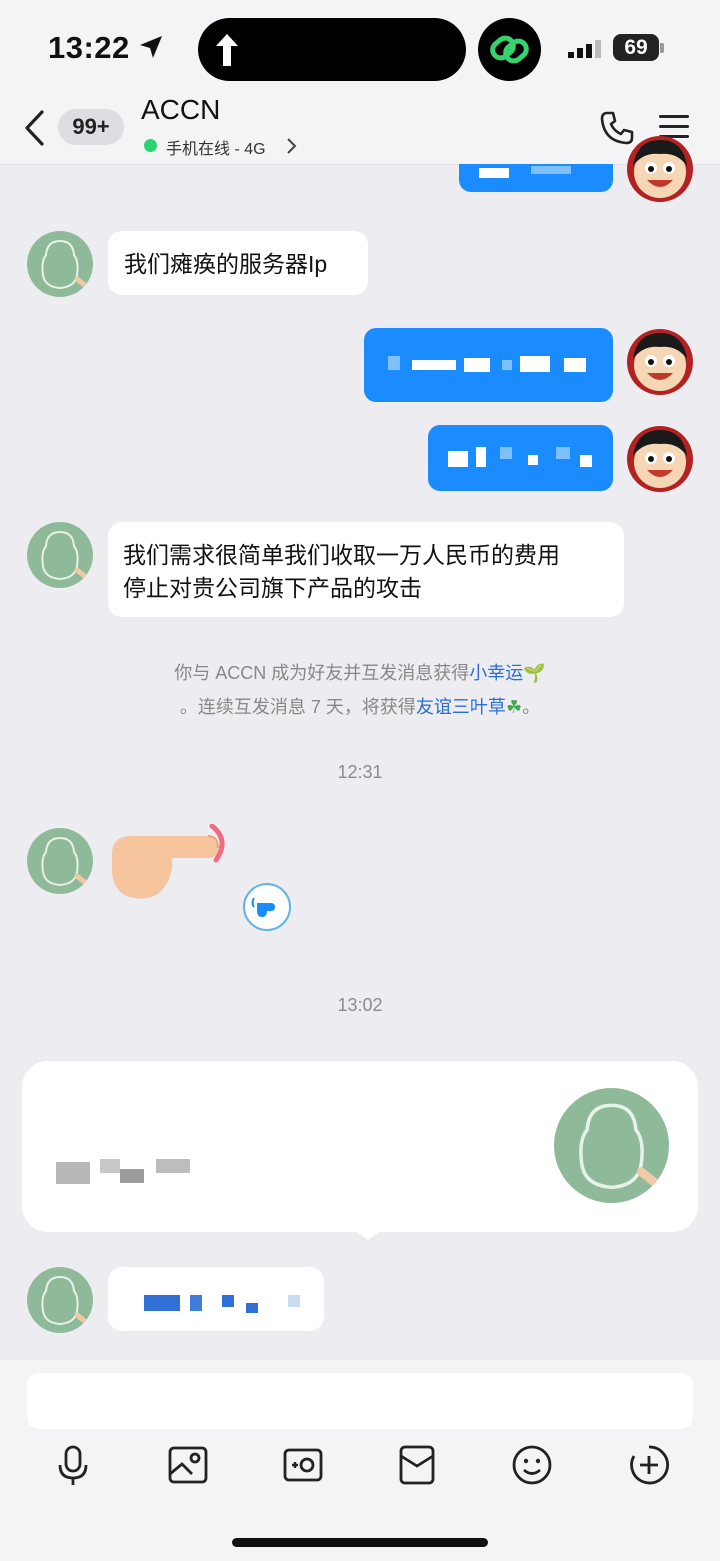 The height and width of the screenshot is (1561, 720). Describe the element at coordinates (188, 1465) in the screenshot. I see `image-icon` at that location.